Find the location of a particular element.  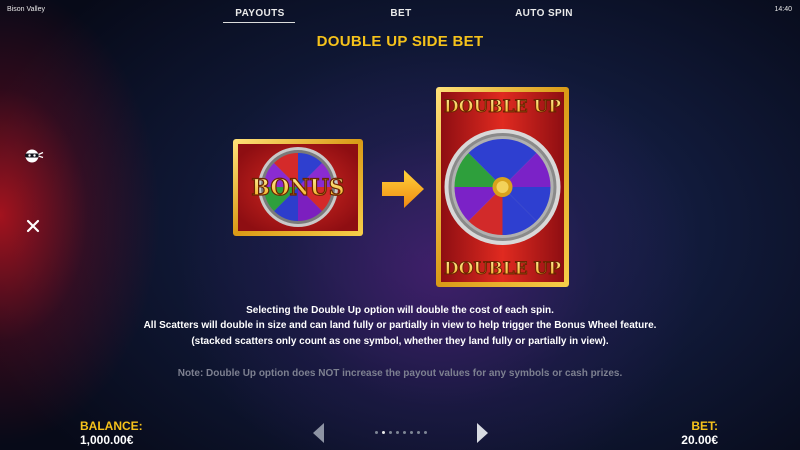

balance-label: BALANCE: is located at coordinates (111, 426).